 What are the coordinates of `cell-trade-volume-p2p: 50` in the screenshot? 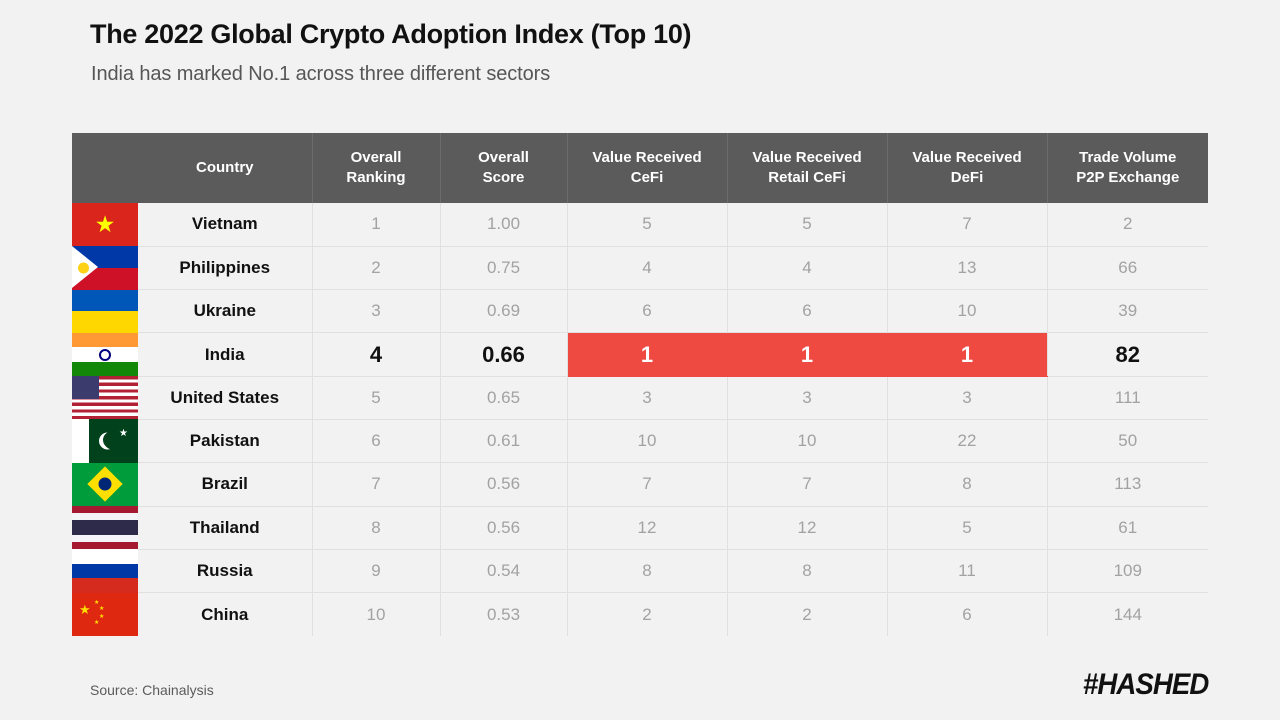 It's located at (1127, 441).